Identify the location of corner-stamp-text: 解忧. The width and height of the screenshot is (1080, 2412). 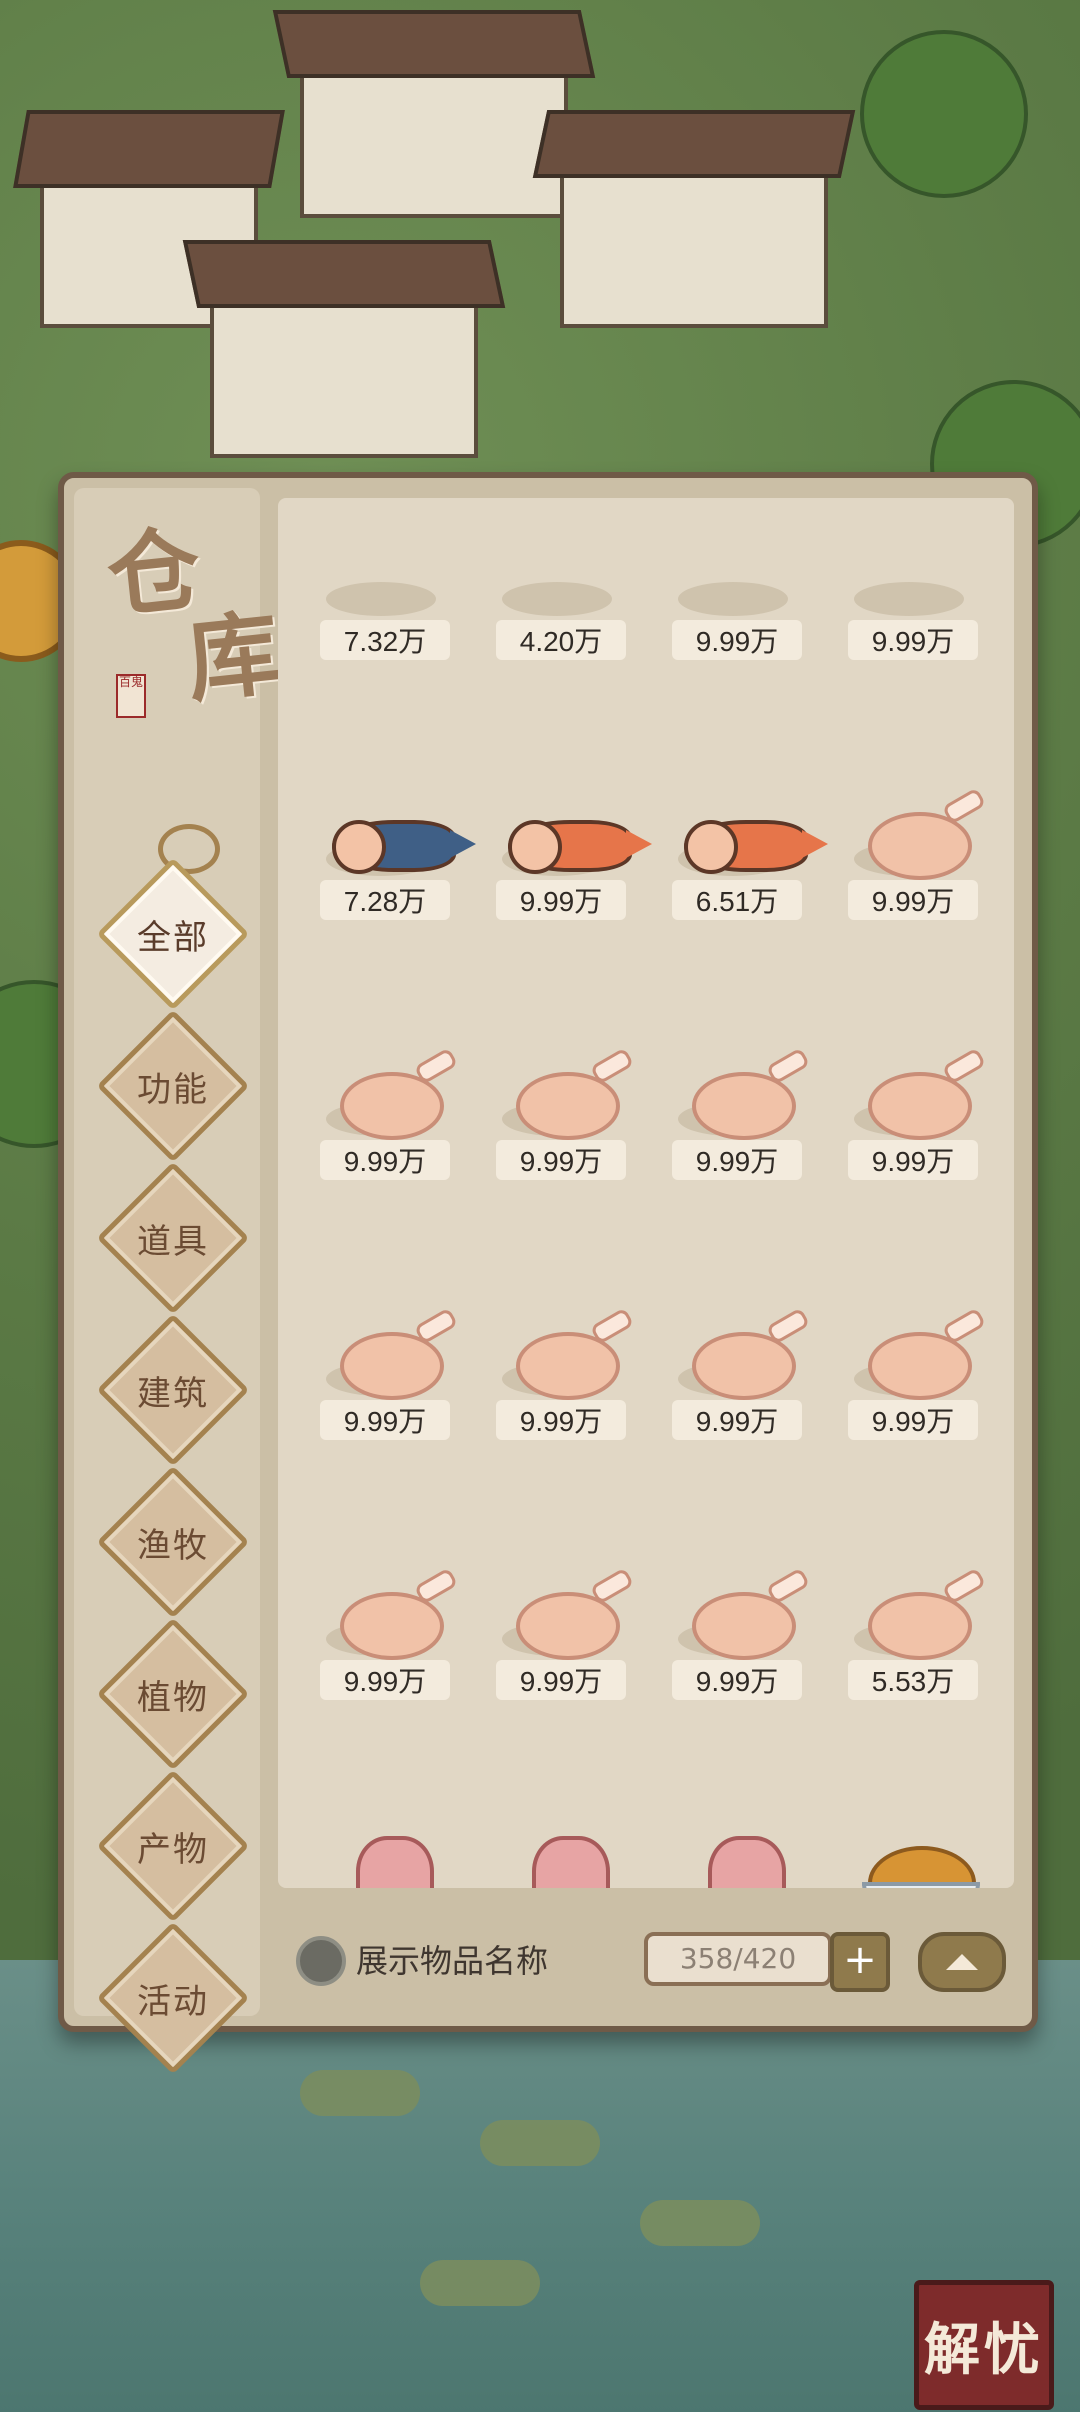
(984, 2349).